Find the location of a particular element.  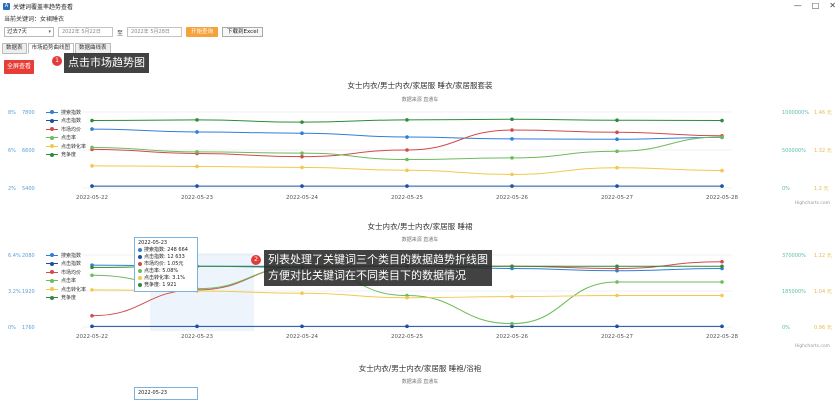

y-tick-label: 7800 is located at coordinates (28, 113).